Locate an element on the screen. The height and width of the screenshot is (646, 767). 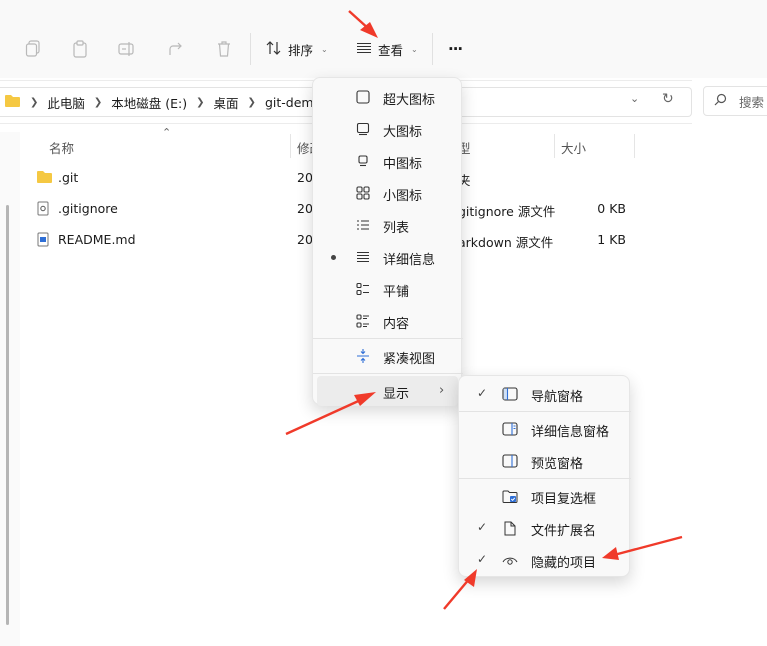
file-name: .gitignore is located at coordinates (88, 208).